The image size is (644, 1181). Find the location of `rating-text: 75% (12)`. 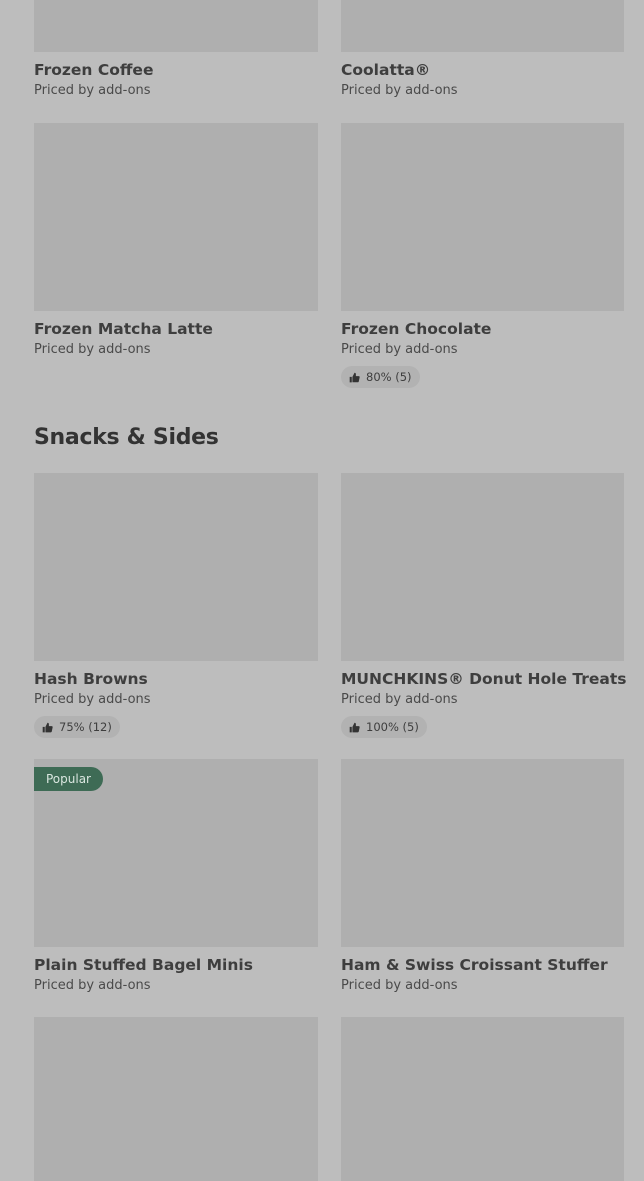

rating-text: 75% (12) is located at coordinates (85, 727).